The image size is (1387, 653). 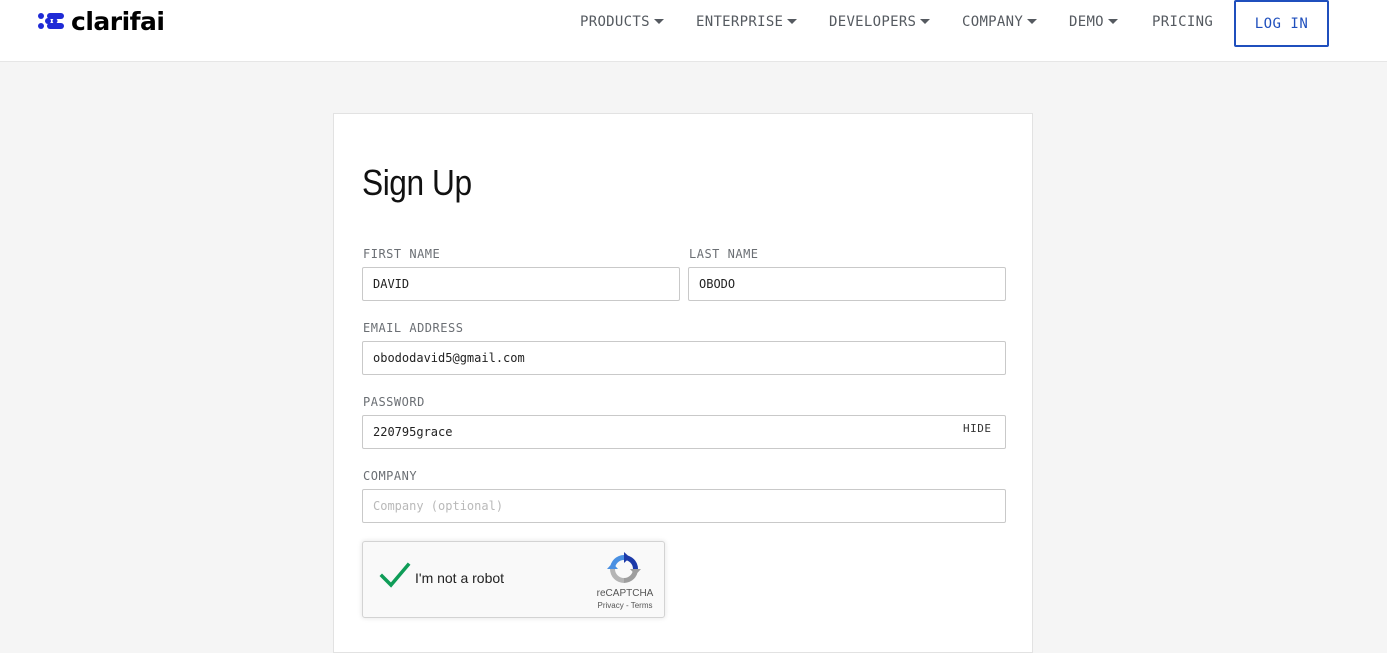 I want to click on last-name-label: LAST NAME, so click(x=724, y=254).